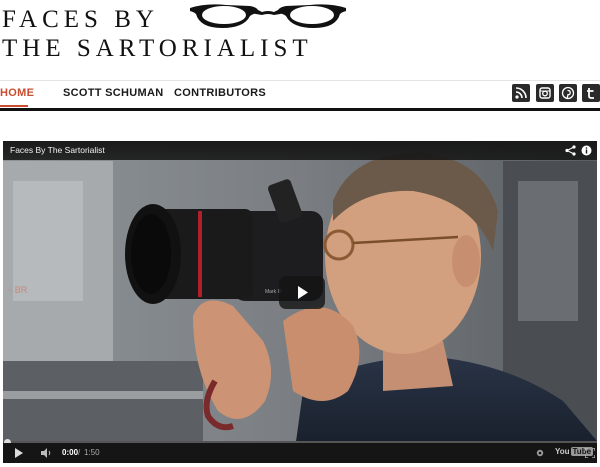  I want to click on logo-line-2: THE SARTORIALIST, so click(157, 48).